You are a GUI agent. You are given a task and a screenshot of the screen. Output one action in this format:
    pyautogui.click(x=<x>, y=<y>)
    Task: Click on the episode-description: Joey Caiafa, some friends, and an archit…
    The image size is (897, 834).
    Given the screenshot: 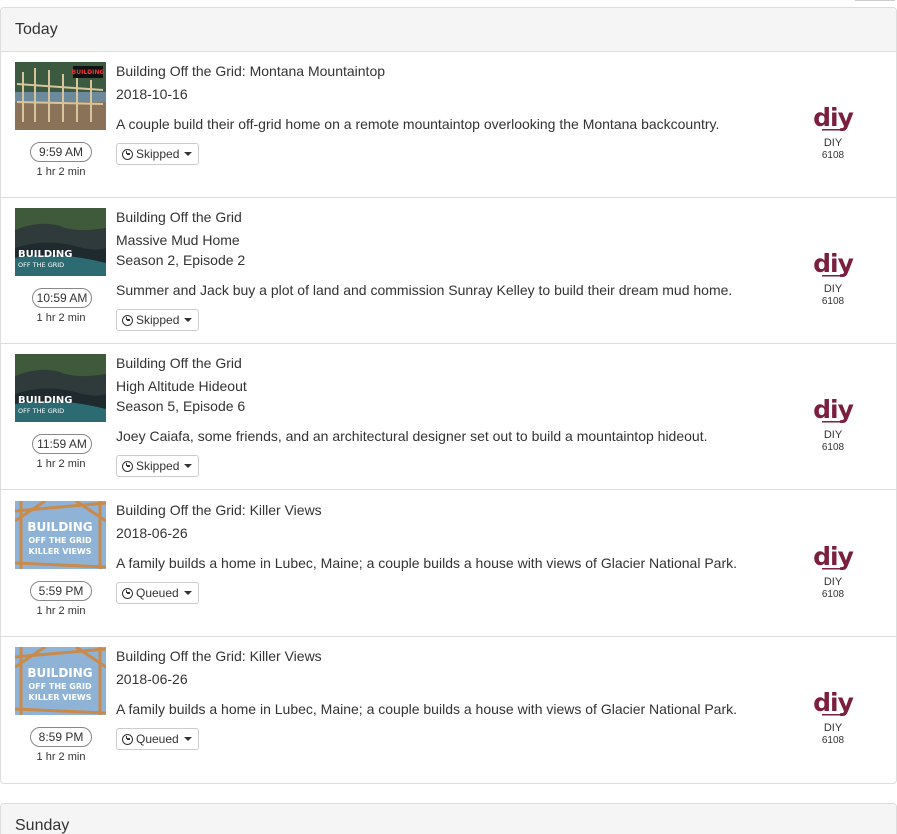 What is the action you would take?
    pyautogui.click(x=412, y=436)
    